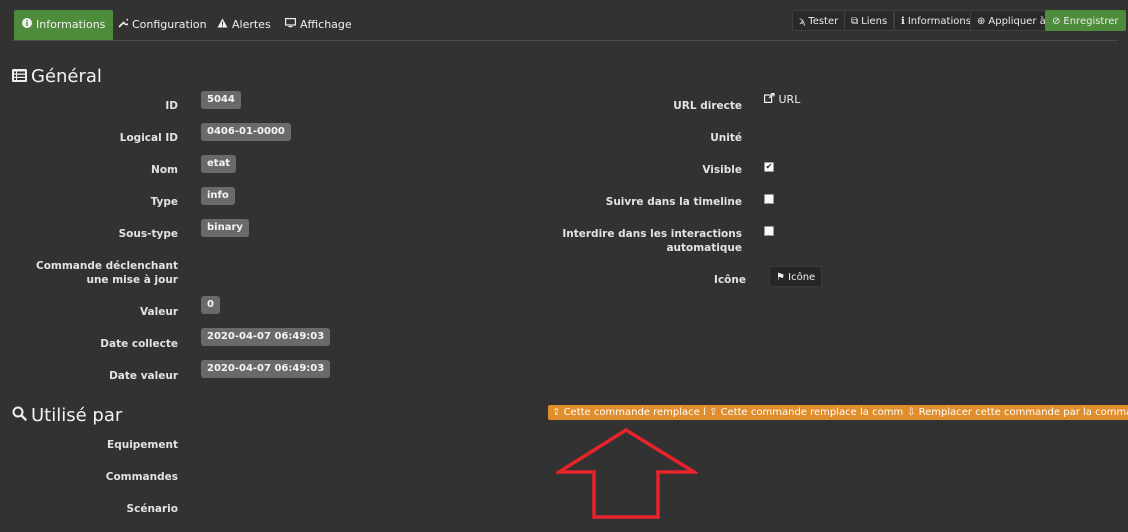  Describe the element at coordinates (641, 412) in the screenshot. I see `button-label: Cette commande remplace l'ID` at that location.